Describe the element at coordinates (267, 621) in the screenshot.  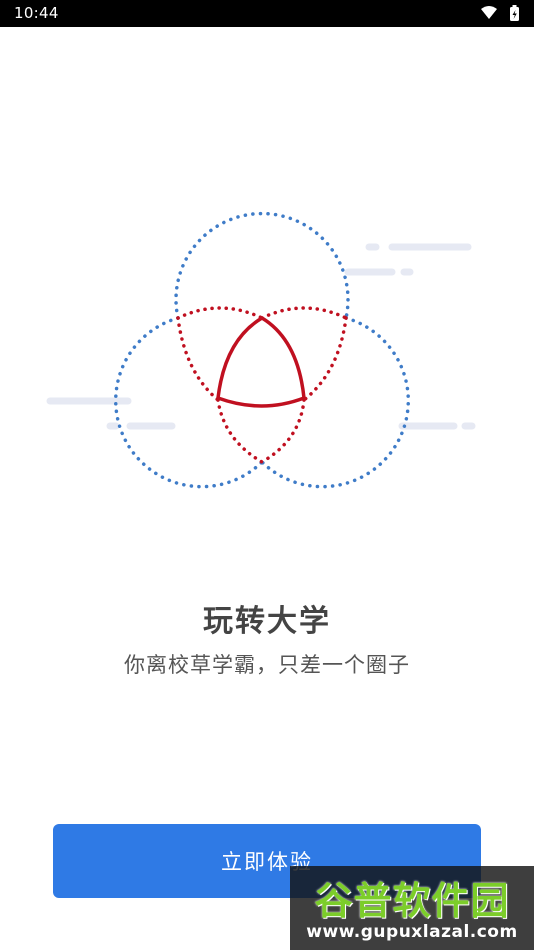
I see `page-title: 玩转大学` at that location.